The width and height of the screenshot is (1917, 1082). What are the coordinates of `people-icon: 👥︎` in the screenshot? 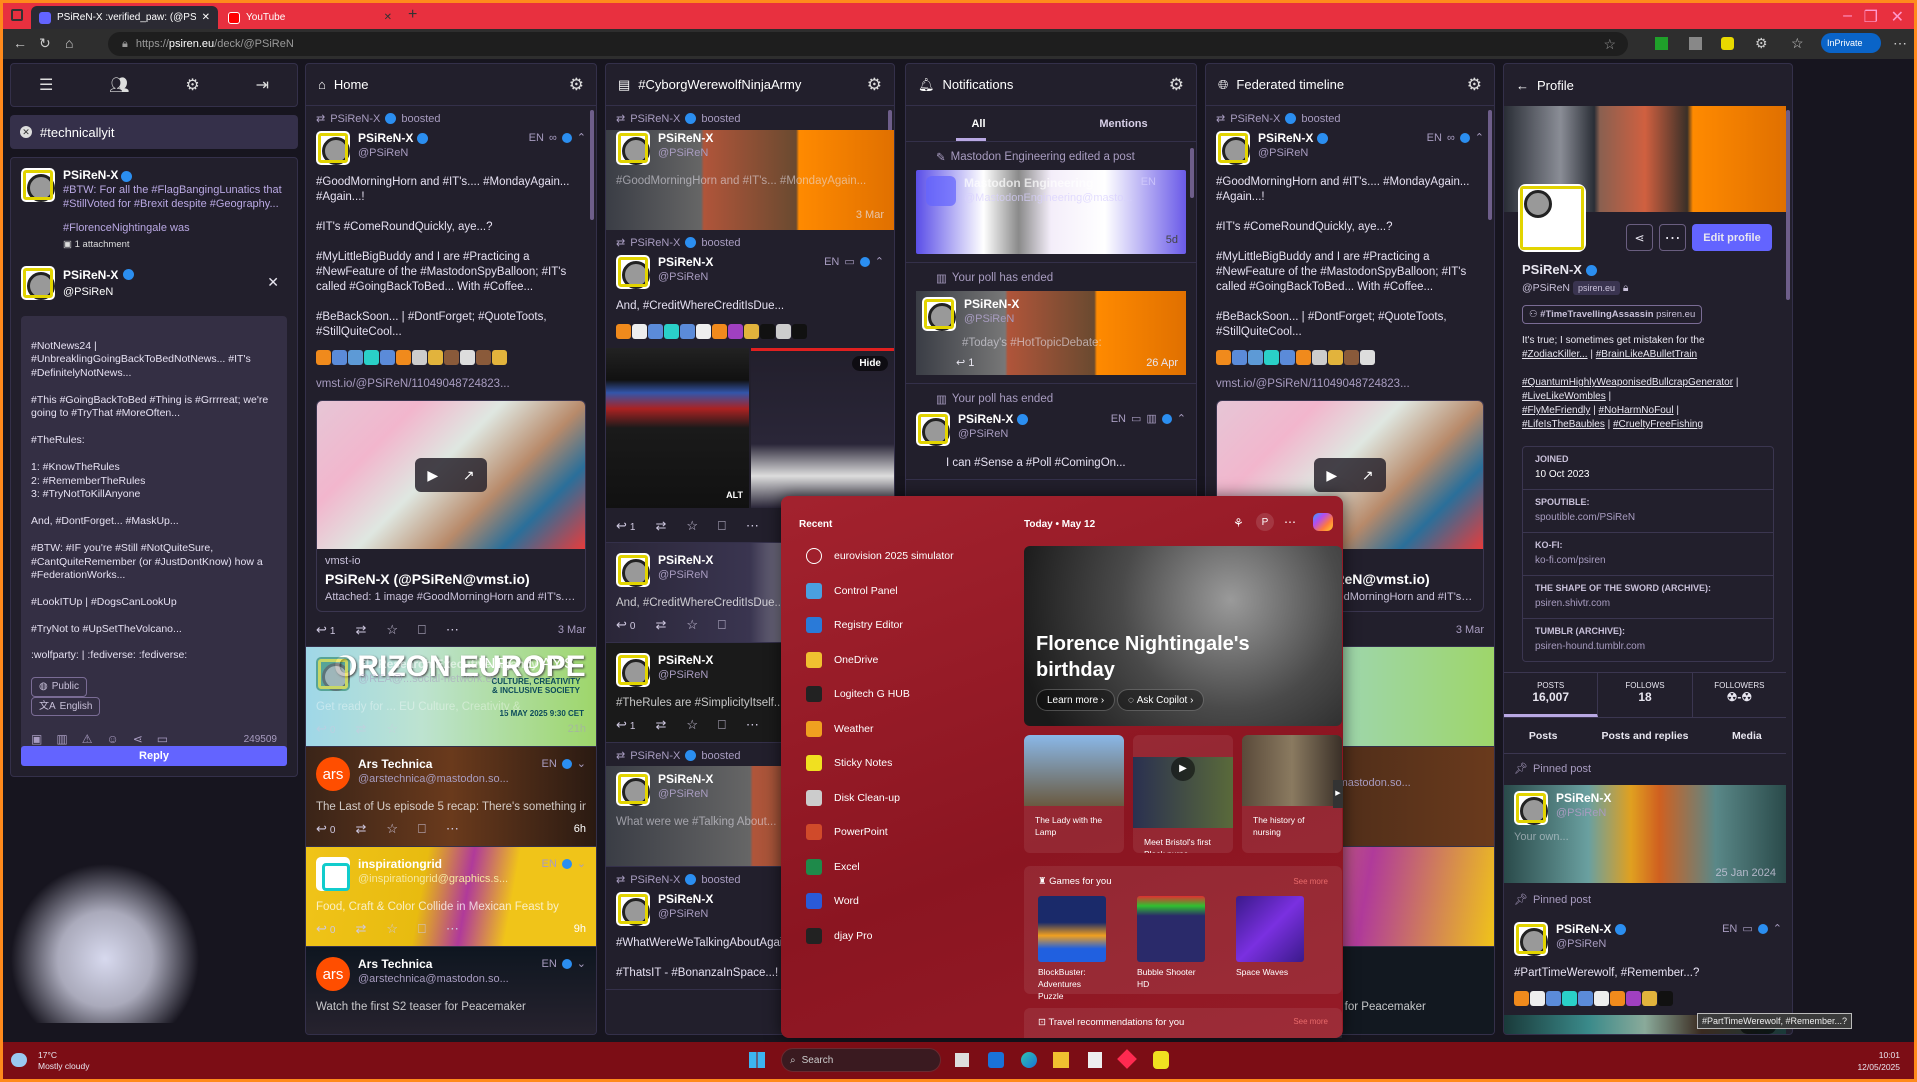 It's located at (119, 85).